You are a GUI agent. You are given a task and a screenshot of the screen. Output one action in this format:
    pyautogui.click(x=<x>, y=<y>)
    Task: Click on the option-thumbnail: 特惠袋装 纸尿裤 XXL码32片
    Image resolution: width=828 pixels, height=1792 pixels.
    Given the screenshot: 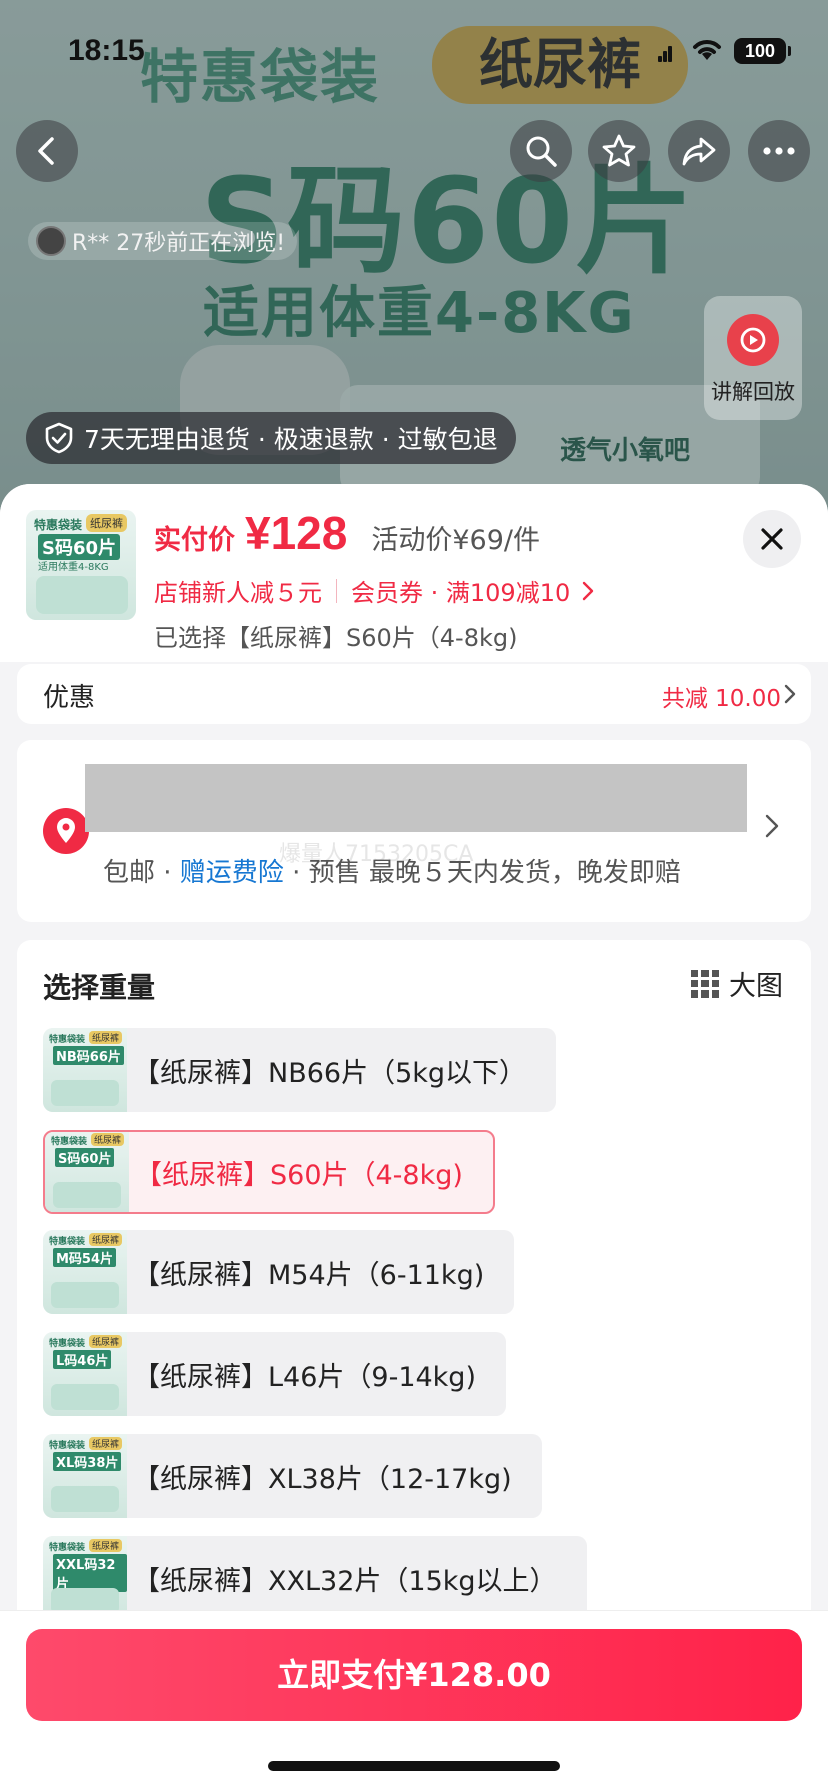 What is the action you would take?
    pyautogui.click(x=85, y=1578)
    